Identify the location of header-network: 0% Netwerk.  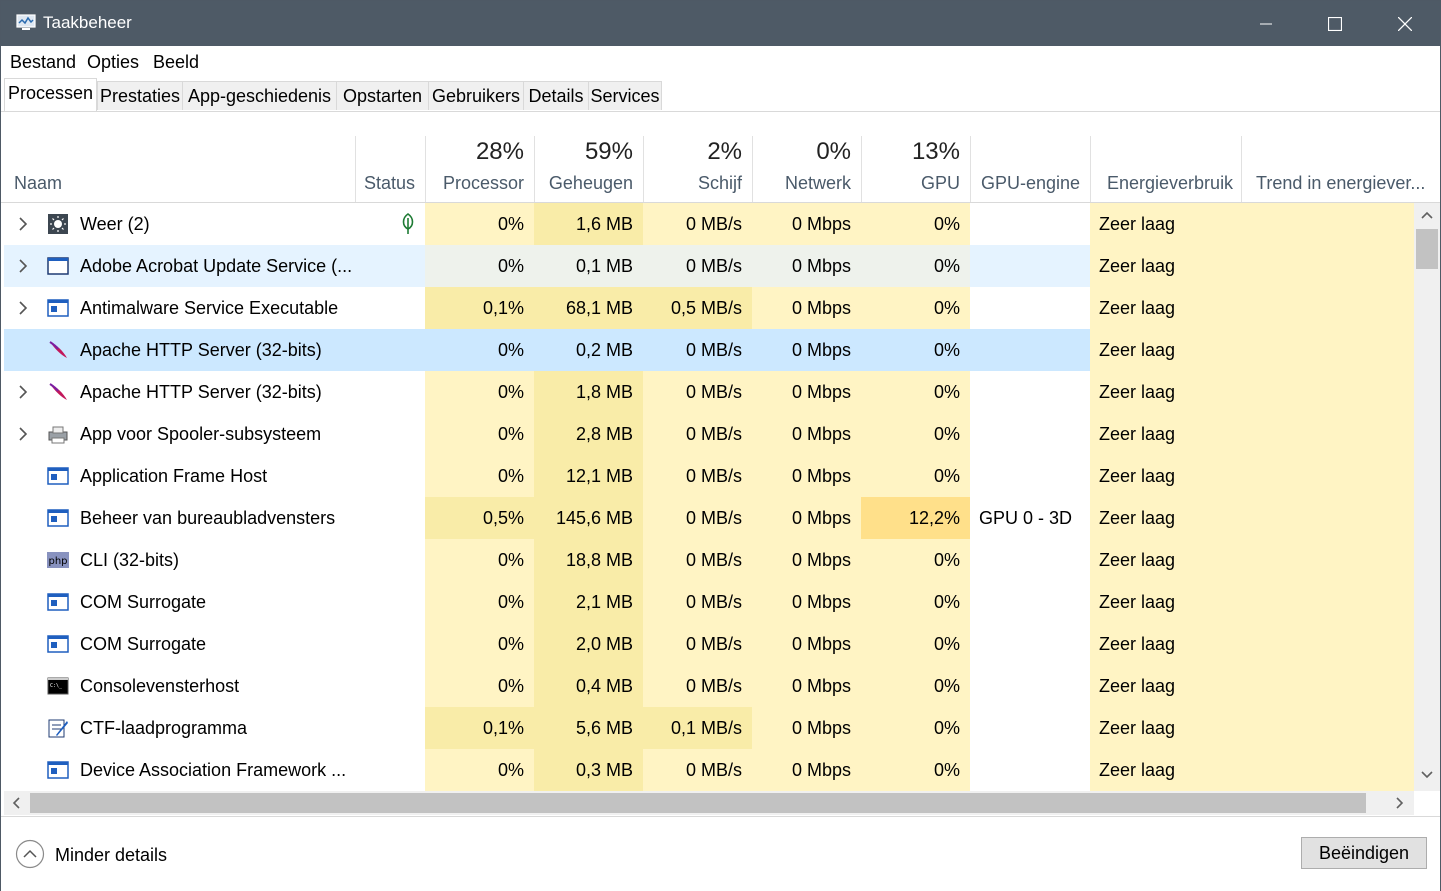
(806, 169).